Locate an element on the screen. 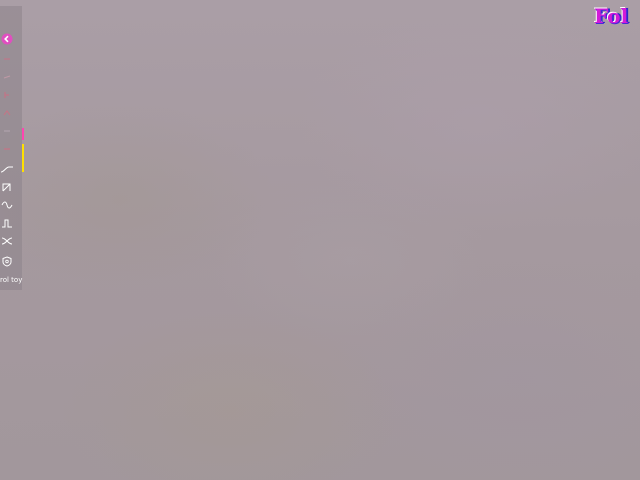 This screenshot has width=640, height=480. back-circle-icon is located at coordinates (7, 39).